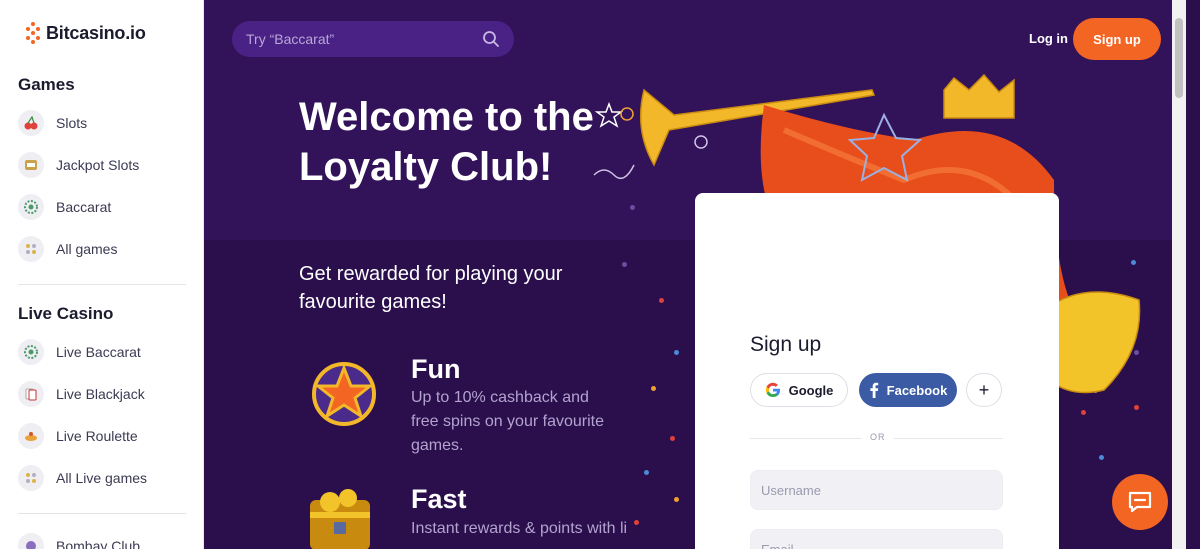  Describe the element at coordinates (52, 123) in the screenshot. I see `sidebar-item-slots: Slots` at that location.